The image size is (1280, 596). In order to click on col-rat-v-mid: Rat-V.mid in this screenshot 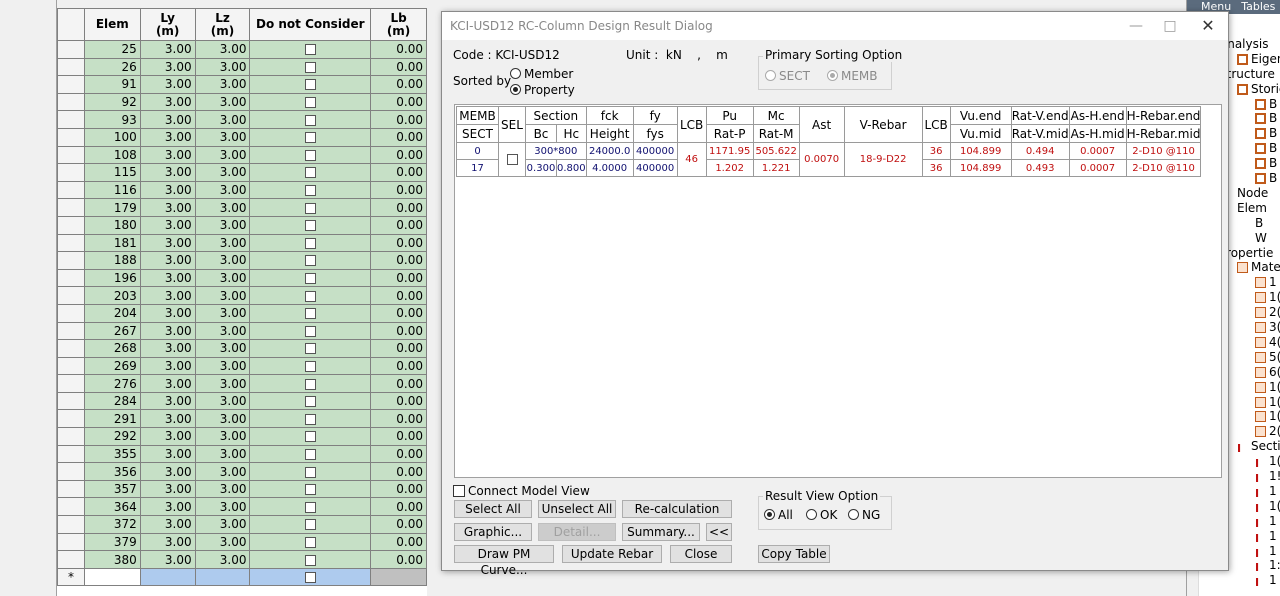, I will do `click(1040, 133)`.